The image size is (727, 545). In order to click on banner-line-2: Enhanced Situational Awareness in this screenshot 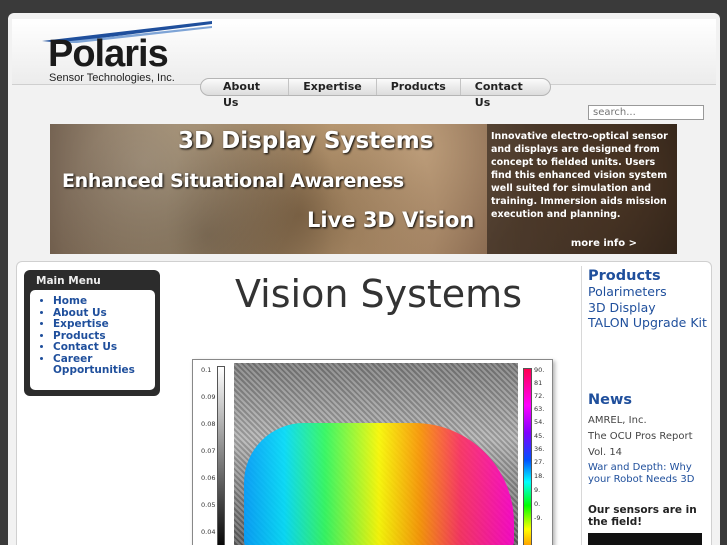, I will do `click(233, 181)`.